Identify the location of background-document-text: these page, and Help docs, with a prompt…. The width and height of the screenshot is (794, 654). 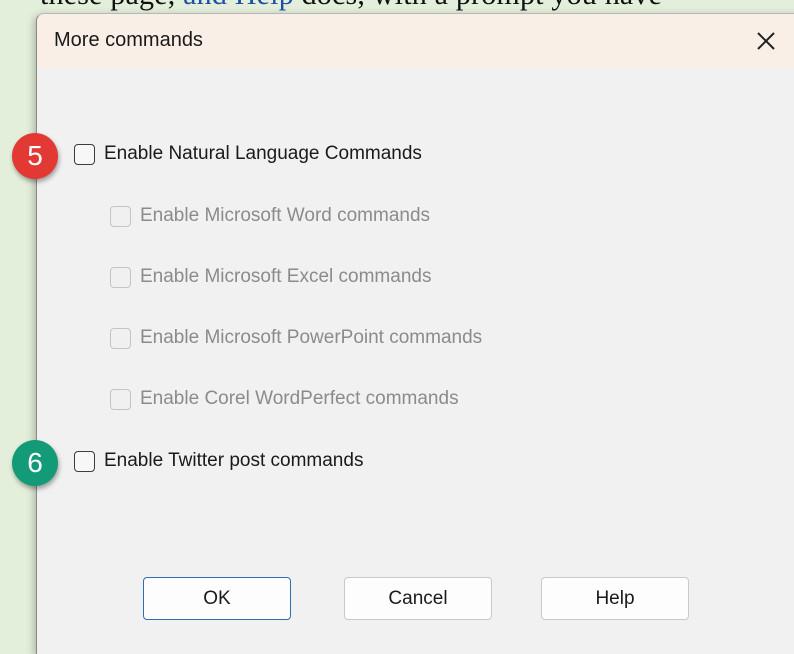
(351, 6).